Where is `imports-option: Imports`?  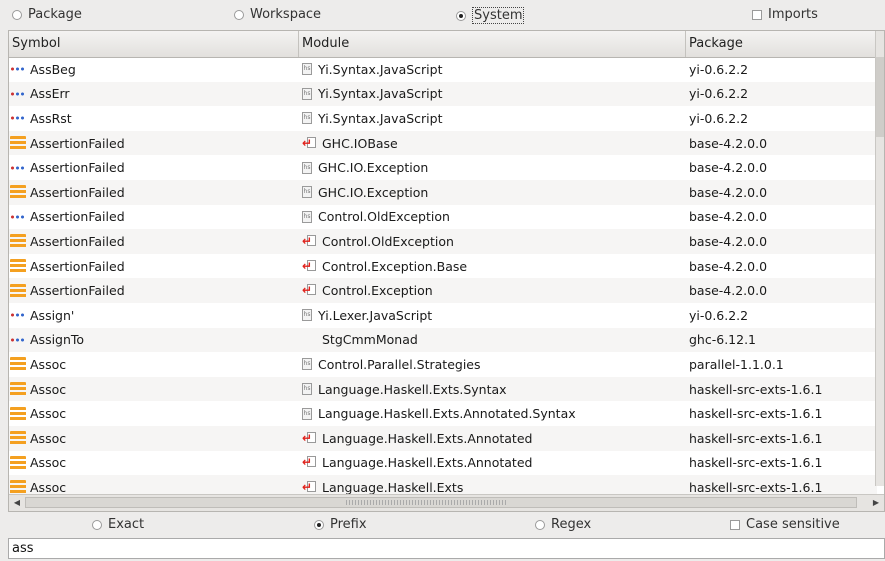
imports-option: Imports is located at coordinates (785, 14).